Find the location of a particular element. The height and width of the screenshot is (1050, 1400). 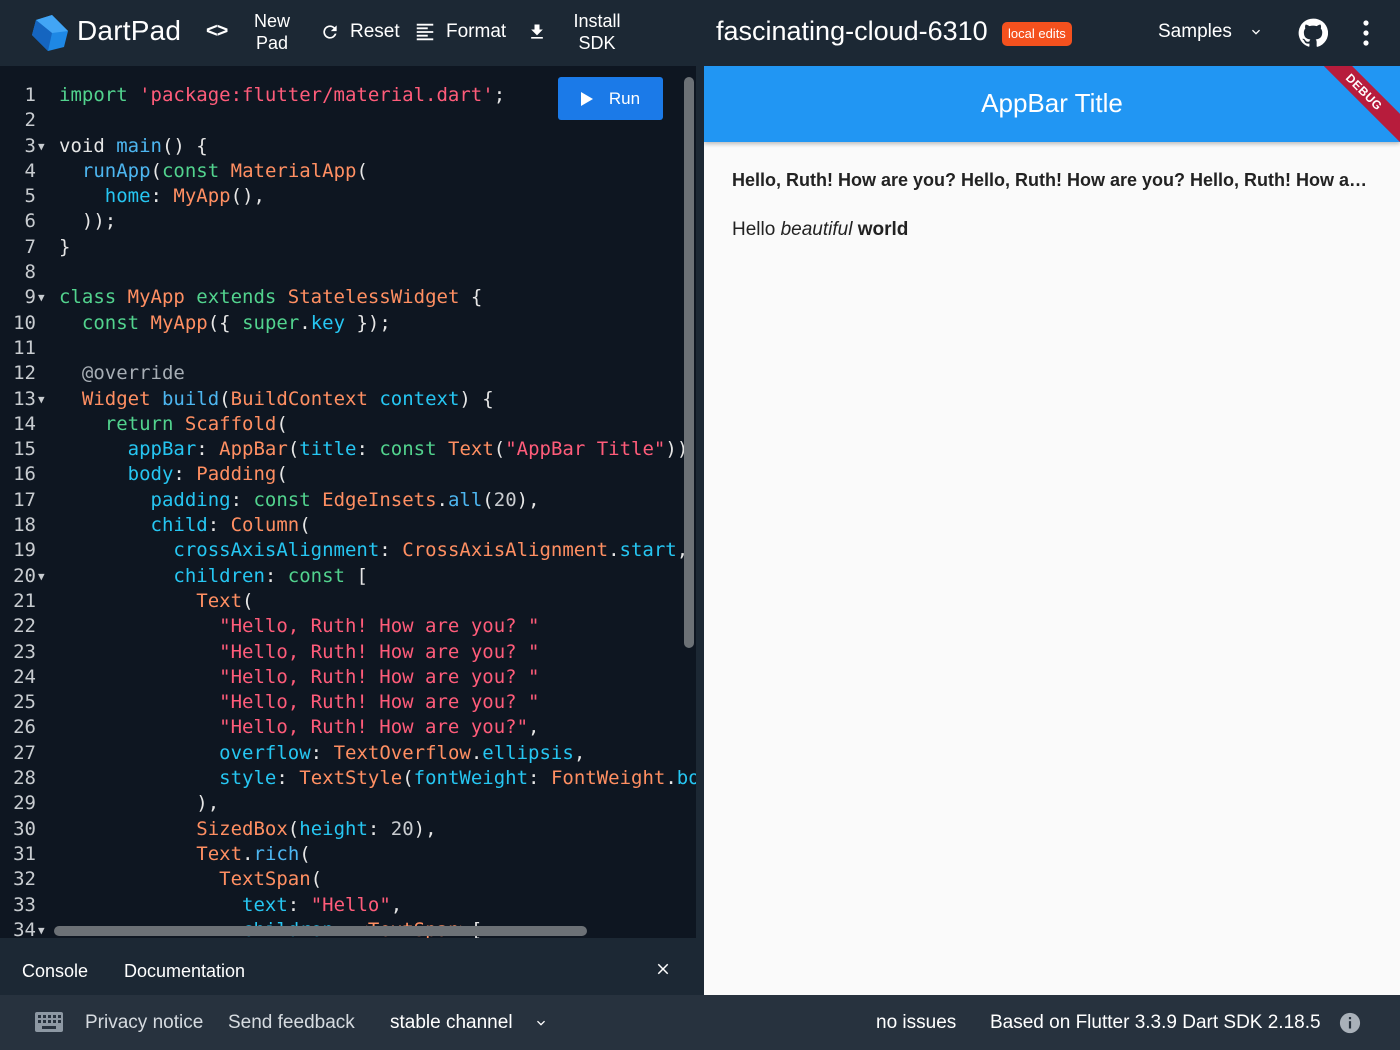

code-token: } is located at coordinates (65, 246).